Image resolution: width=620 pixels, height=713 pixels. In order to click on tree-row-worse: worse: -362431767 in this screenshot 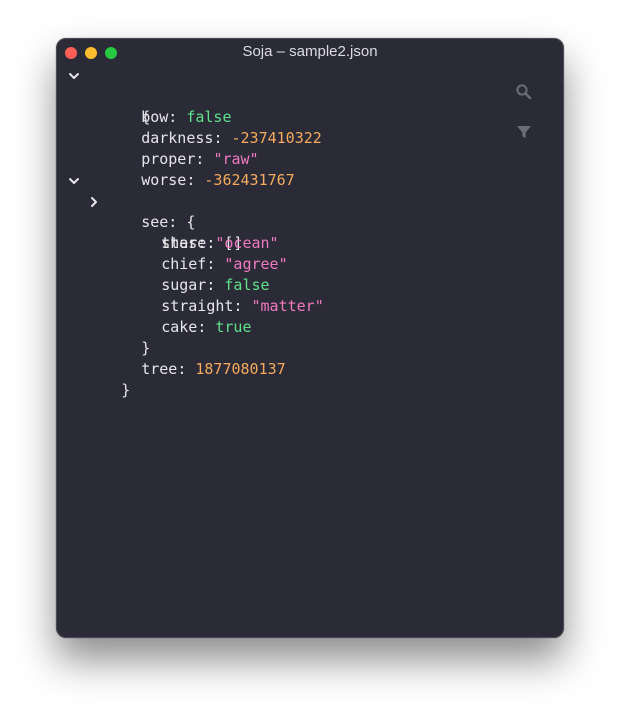, I will do `click(195, 169)`.